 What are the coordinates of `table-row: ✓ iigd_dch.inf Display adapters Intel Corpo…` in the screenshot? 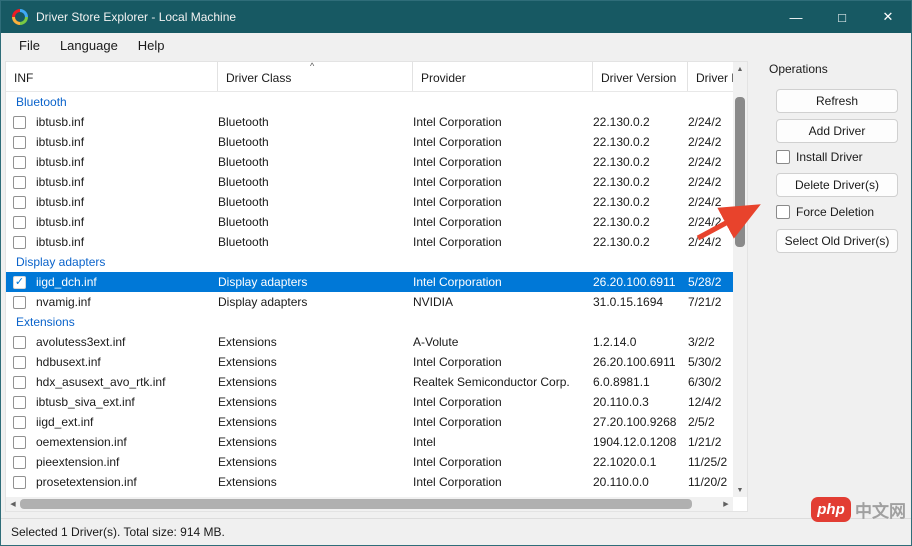 It's located at (370, 282).